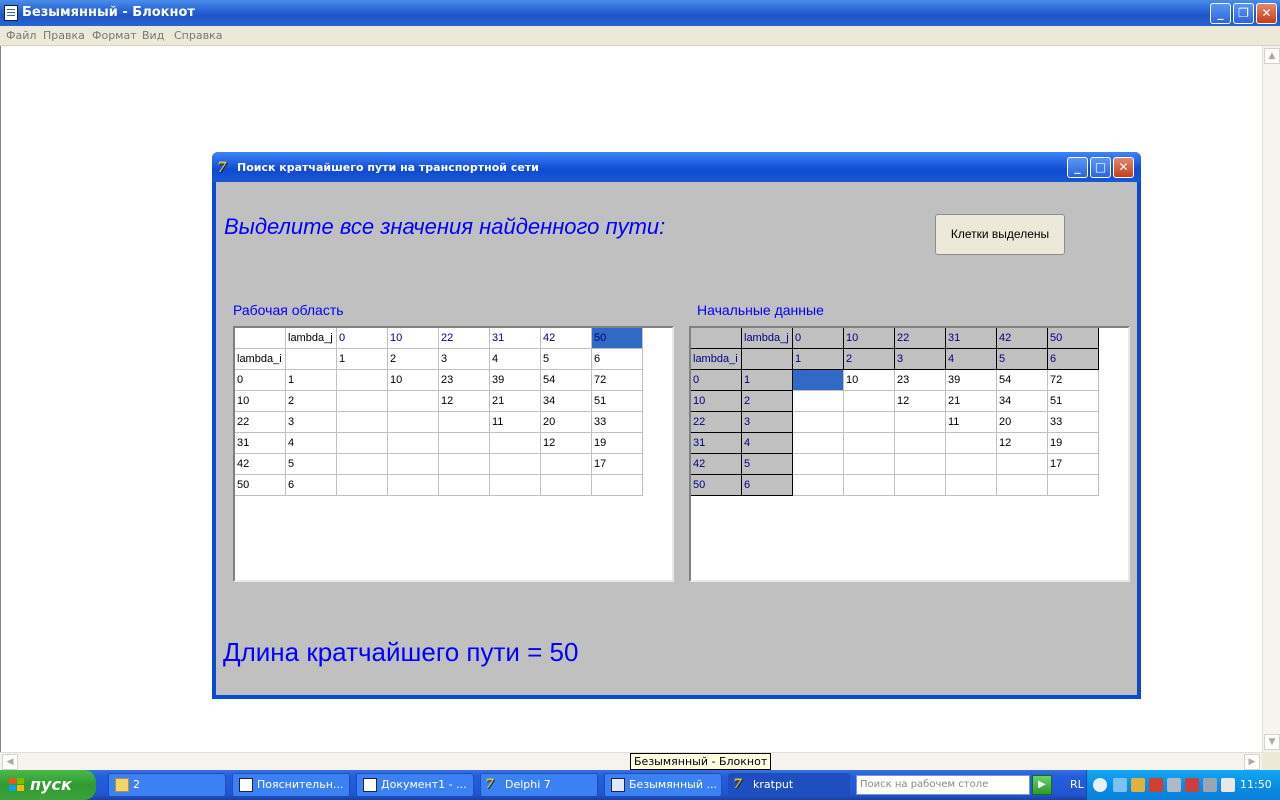 The image size is (1280, 800). What do you see at coordinates (1100, 167) in the screenshot?
I see `dialog-maximize-button: □` at bounding box center [1100, 167].